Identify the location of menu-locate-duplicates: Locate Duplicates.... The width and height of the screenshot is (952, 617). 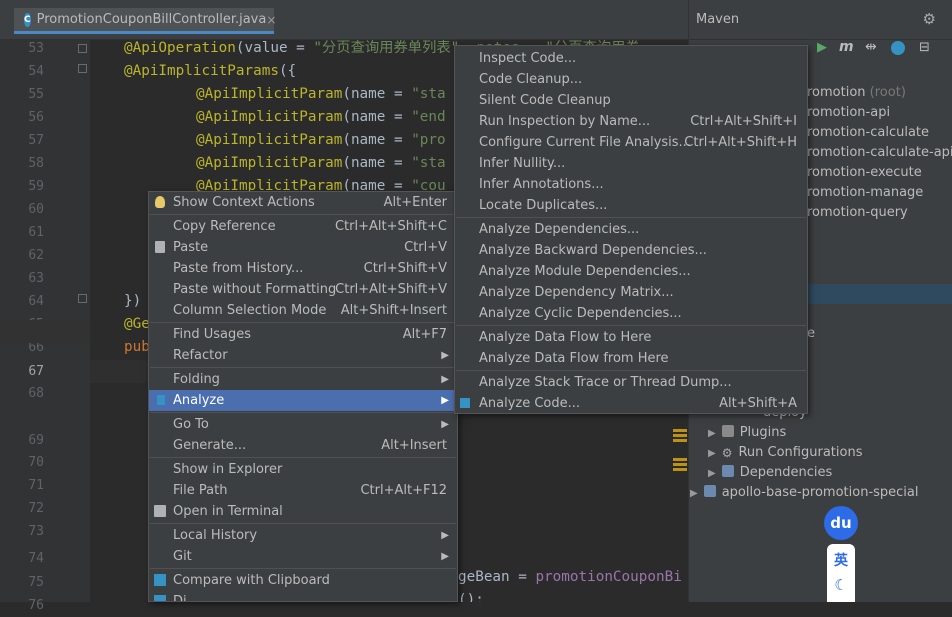
(631, 205).